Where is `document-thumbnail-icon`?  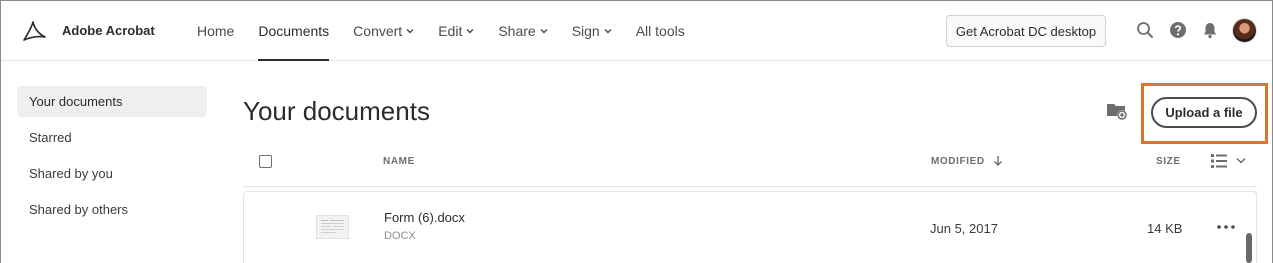 document-thumbnail-icon is located at coordinates (332, 226).